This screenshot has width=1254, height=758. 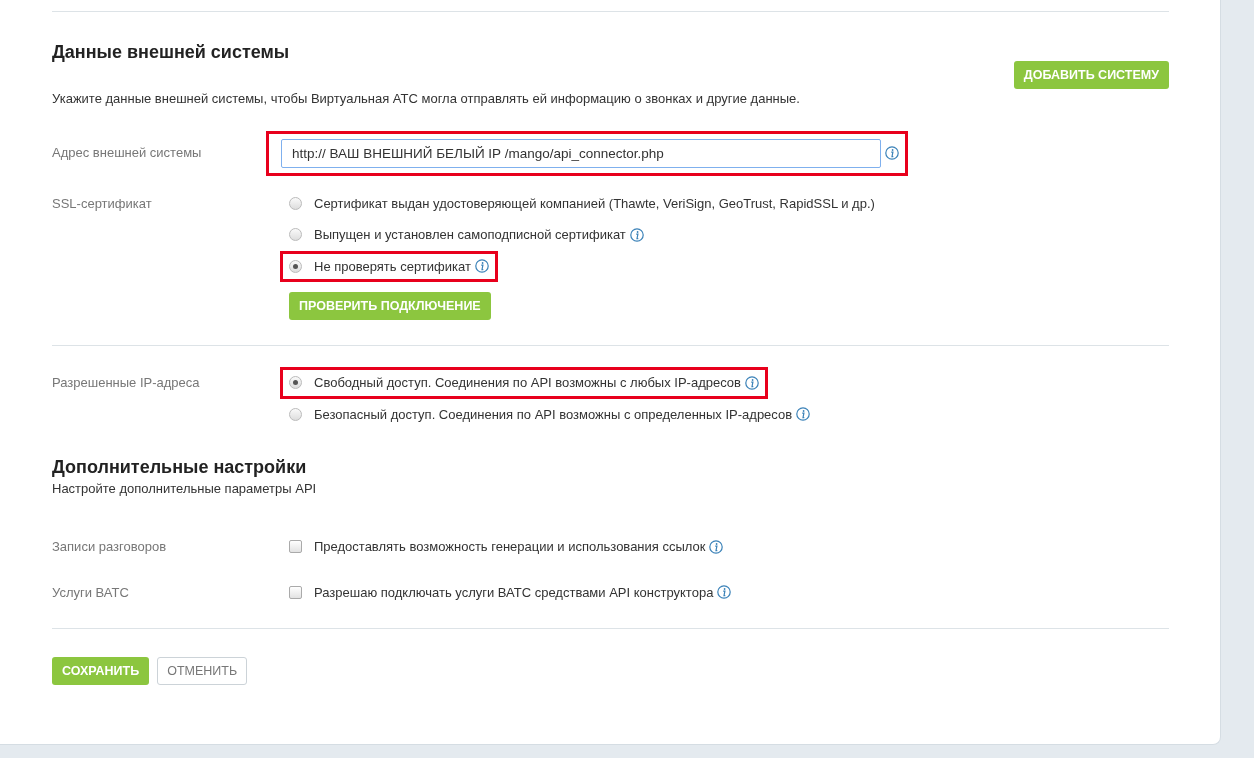 I want to click on field-label: Адрес внешней системы, so click(x=127, y=153).